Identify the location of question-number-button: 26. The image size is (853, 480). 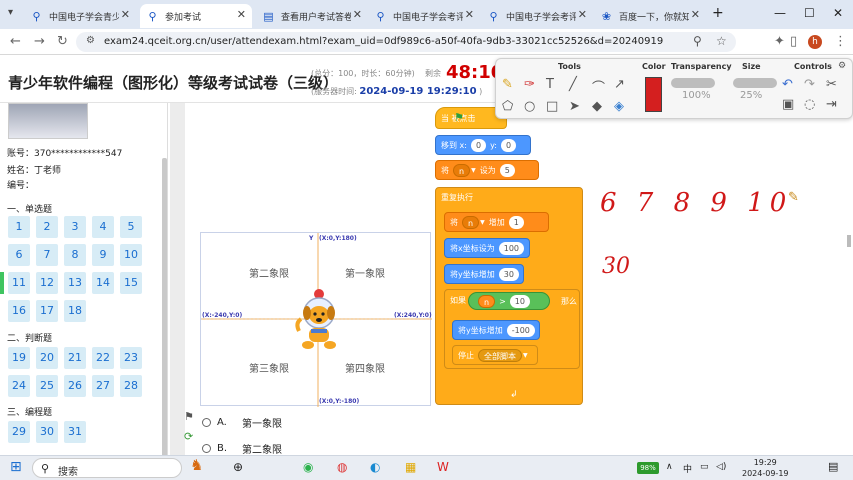
(75, 386).